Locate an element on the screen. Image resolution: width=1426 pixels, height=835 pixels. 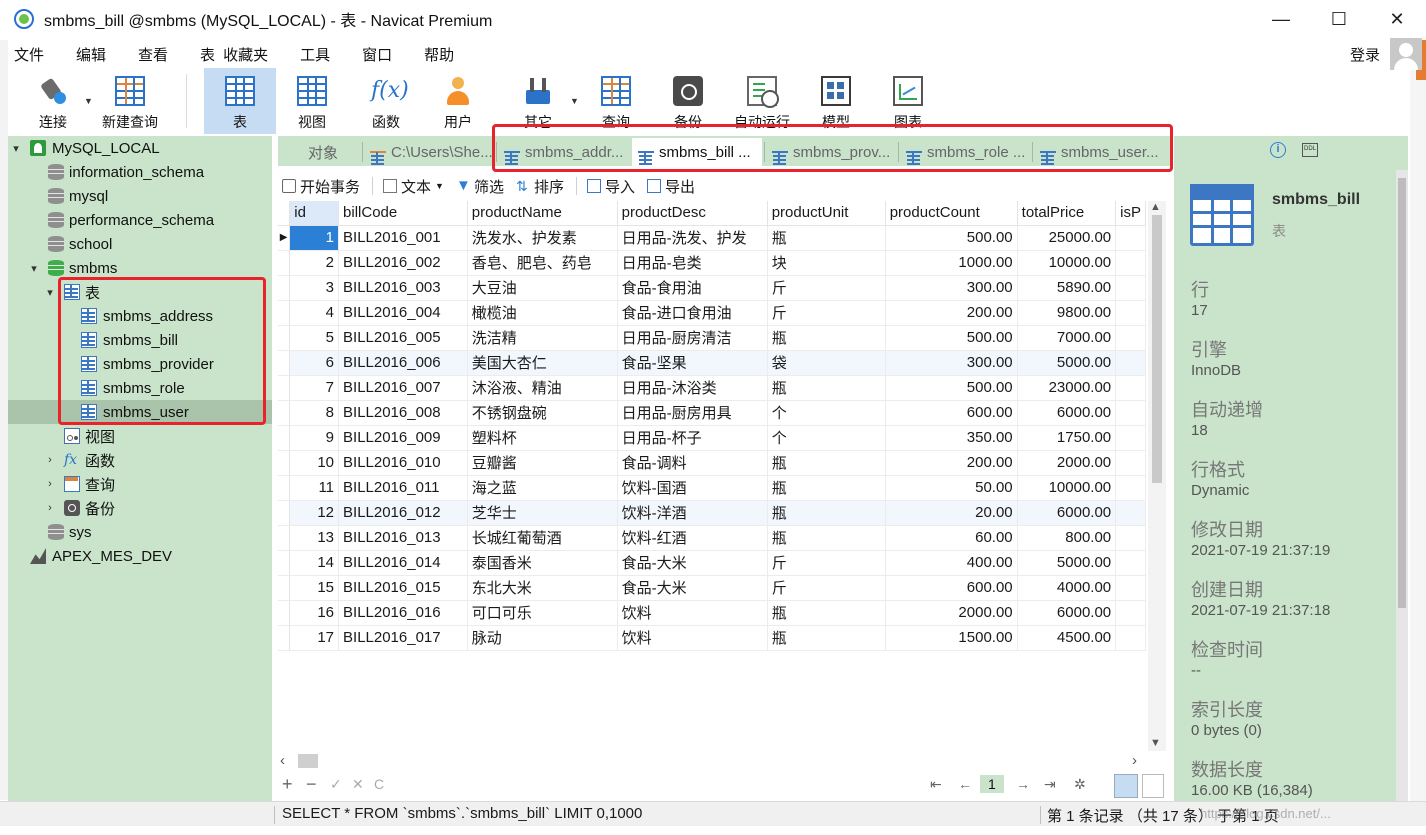
cell-productname: 塑料杯 is located at coordinates (542, 438).